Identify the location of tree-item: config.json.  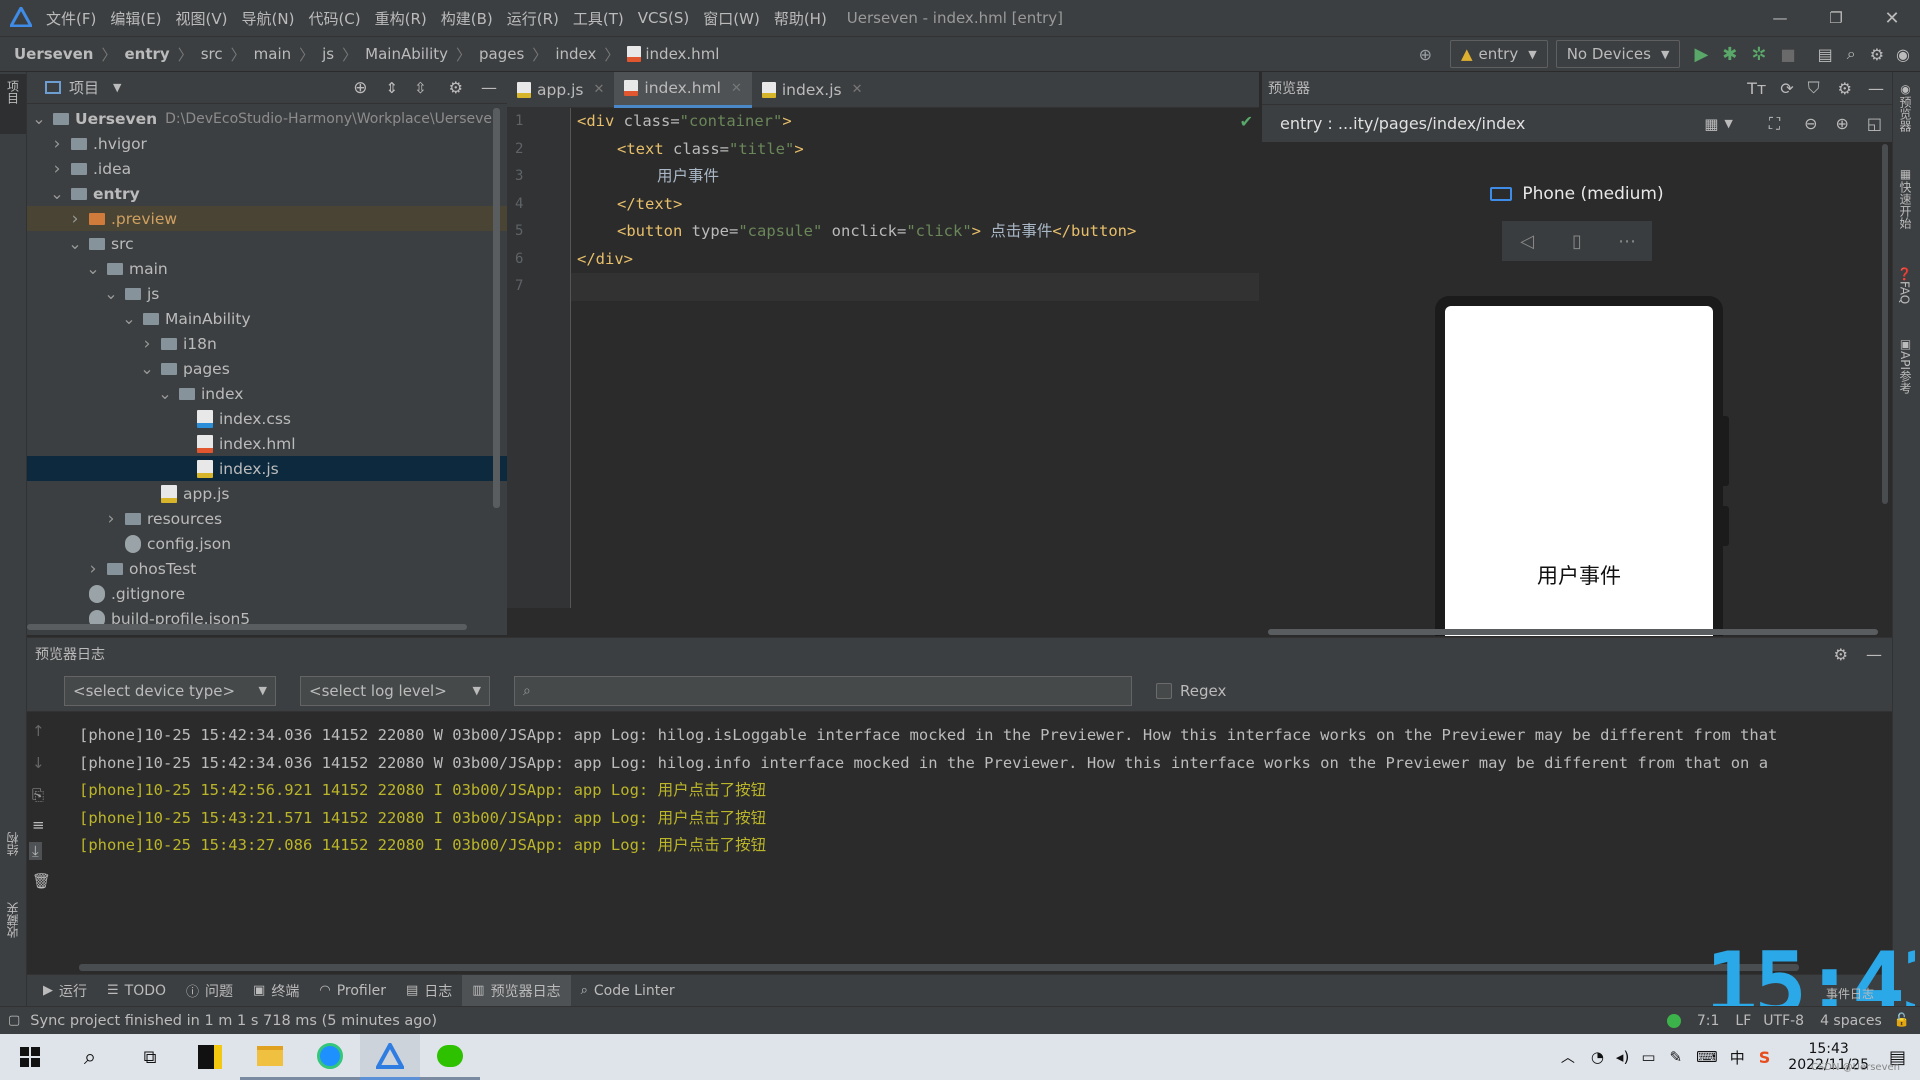
(267, 543).